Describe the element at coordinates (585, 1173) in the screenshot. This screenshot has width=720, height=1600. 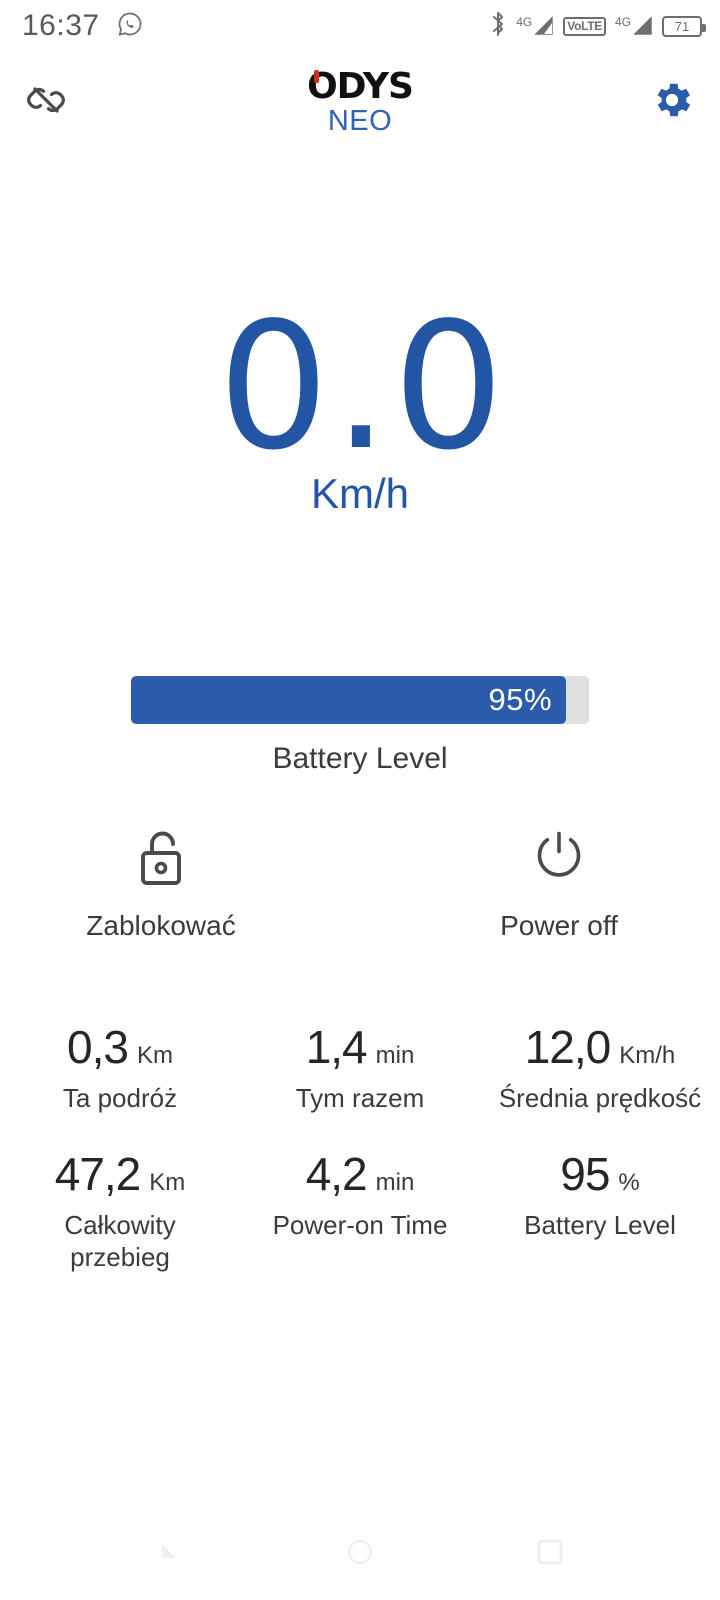
I see `stat-value: 95` at that location.